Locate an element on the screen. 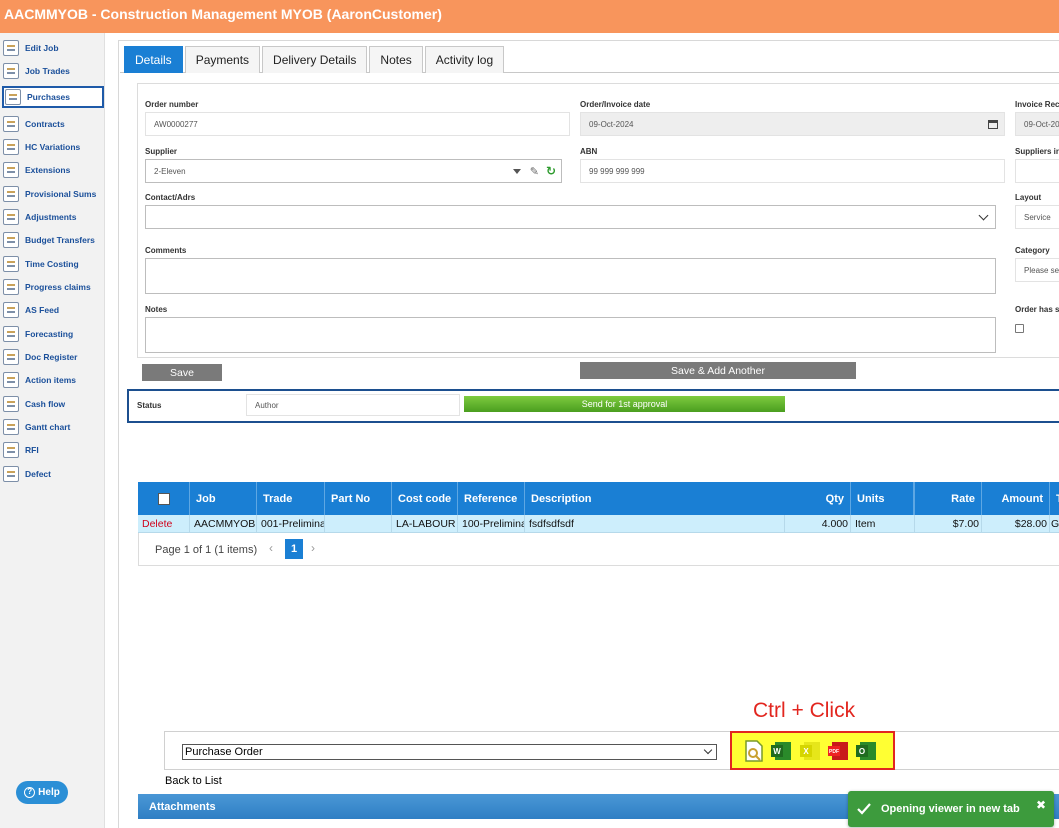 The image size is (1059, 828). sidebar-item-time-costing: Time Costing is located at coordinates (53, 264).